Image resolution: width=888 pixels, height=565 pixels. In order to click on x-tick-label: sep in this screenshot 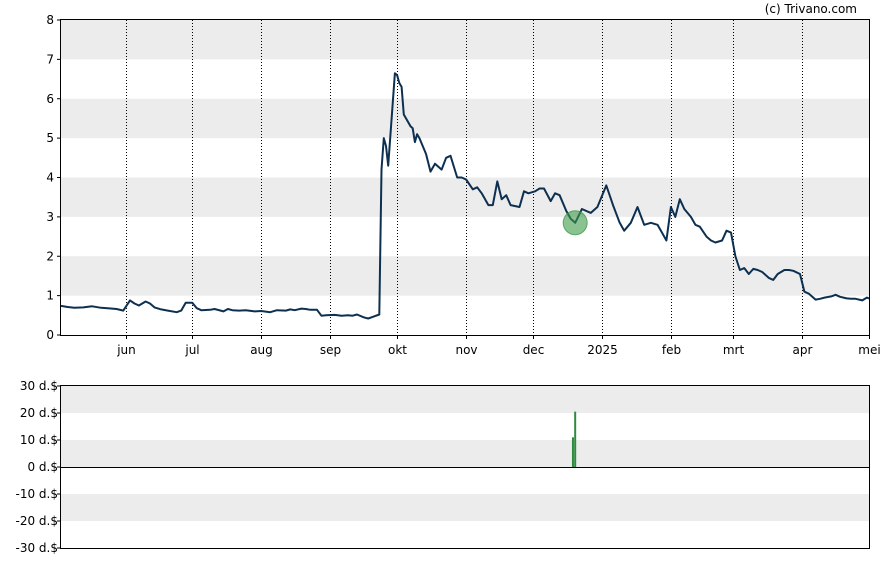, I will do `click(330, 350)`.